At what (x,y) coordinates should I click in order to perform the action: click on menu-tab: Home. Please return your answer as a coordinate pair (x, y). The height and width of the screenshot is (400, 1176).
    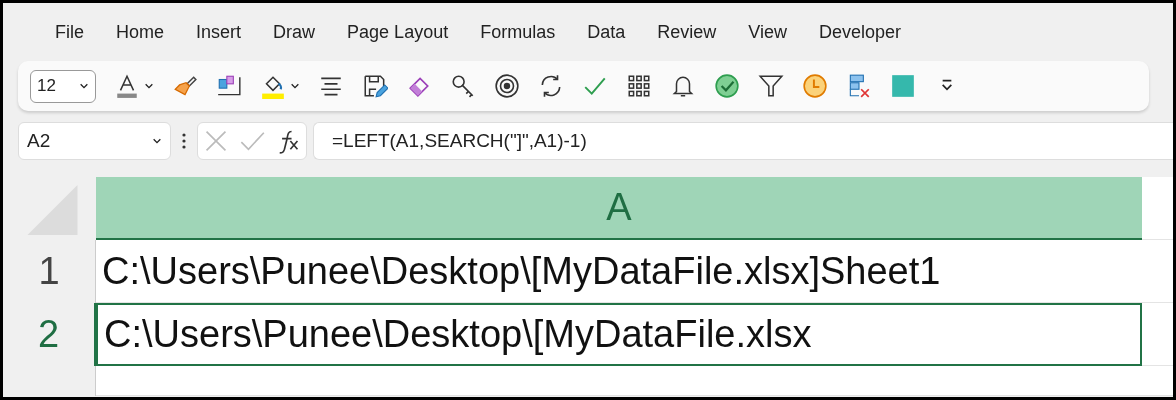
    Looking at the image, I should click on (140, 32).